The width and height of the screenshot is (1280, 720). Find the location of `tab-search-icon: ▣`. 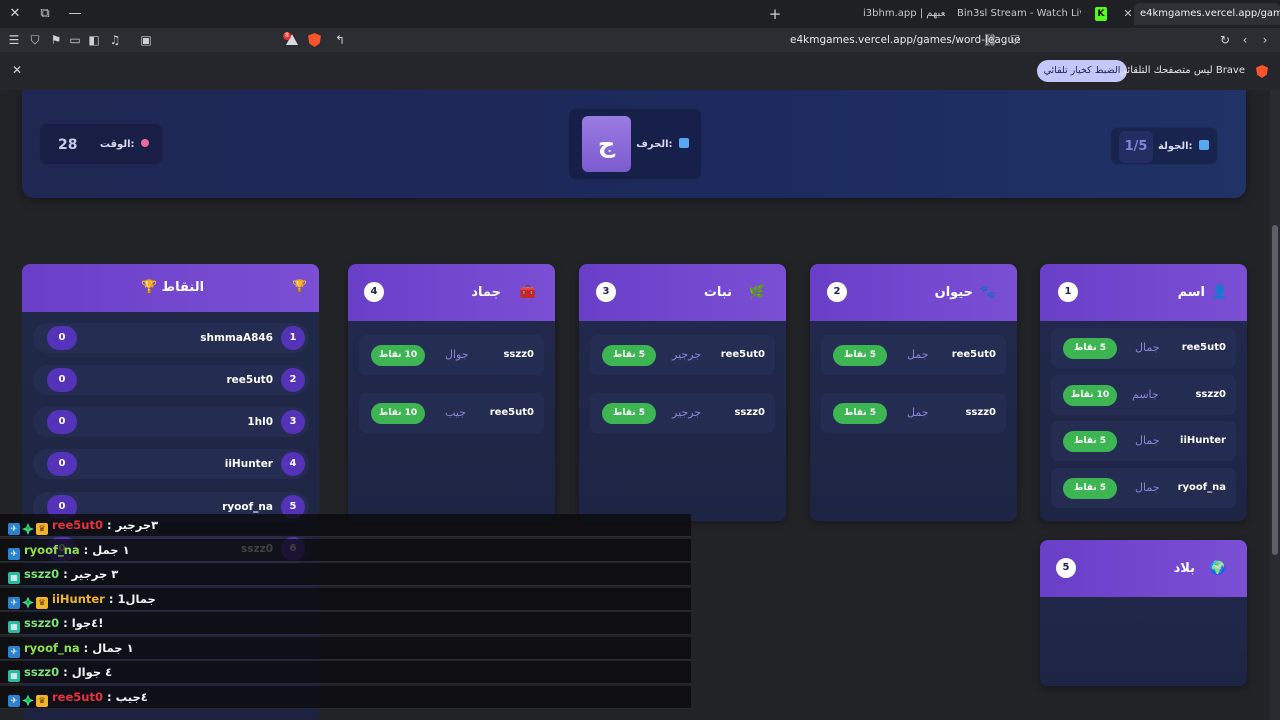

tab-search-icon: ▣ is located at coordinates (146, 40).